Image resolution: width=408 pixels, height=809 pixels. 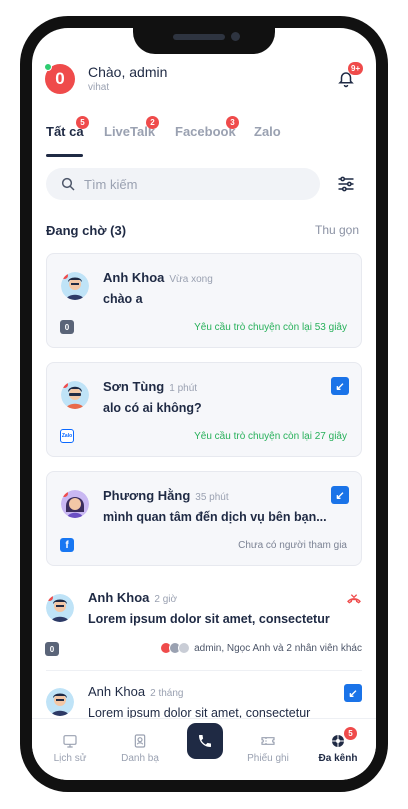 What do you see at coordinates (209, 619) in the screenshot?
I see `last-message: Lorem ipsum dolor sit amet, consectetur` at bounding box center [209, 619].